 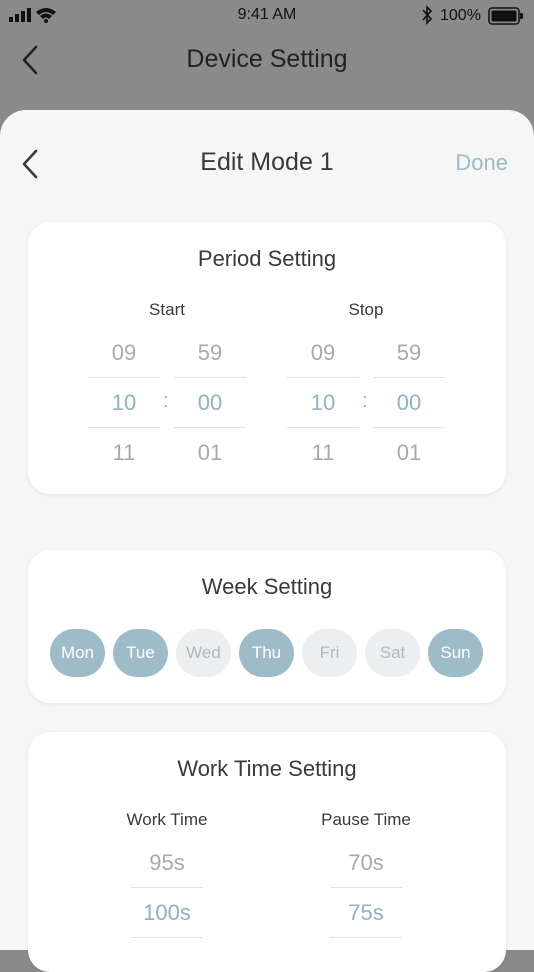 I want to click on stop-minute-picker: 59 00 01, so click(x=409, y=402).